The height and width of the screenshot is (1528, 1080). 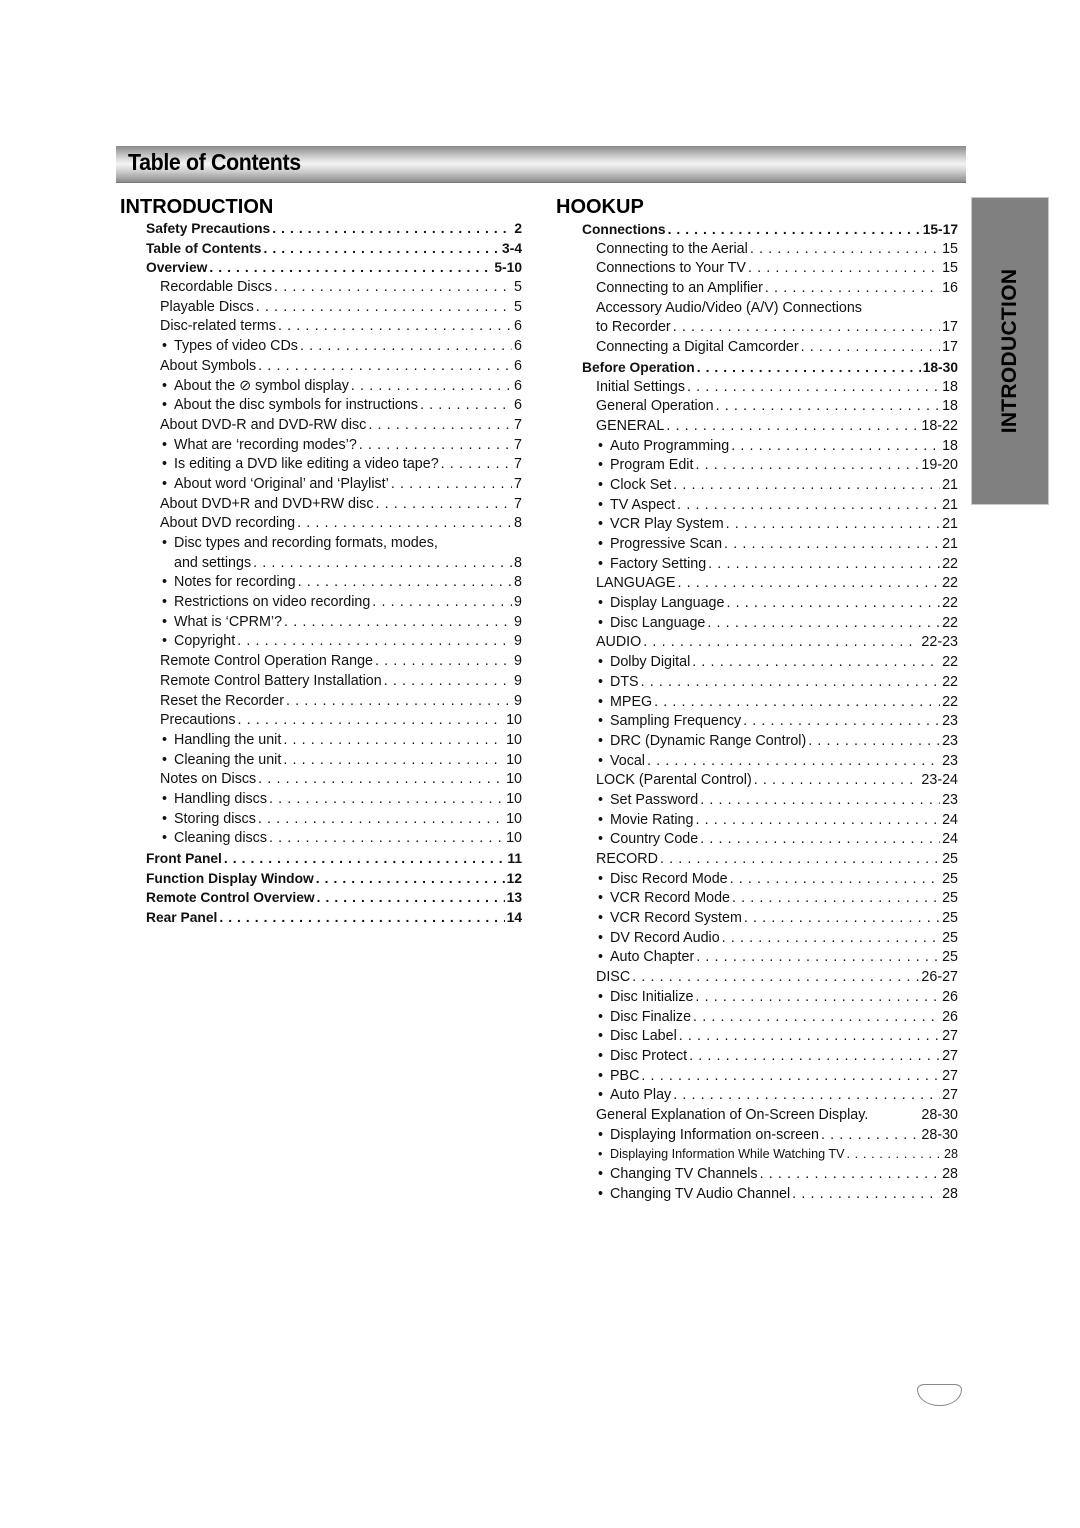 What do you see at coordinates (321, 898) in the screenshot?
I see `toc-entry: Remote Control Overview 13` at bounding box center [321, 898].